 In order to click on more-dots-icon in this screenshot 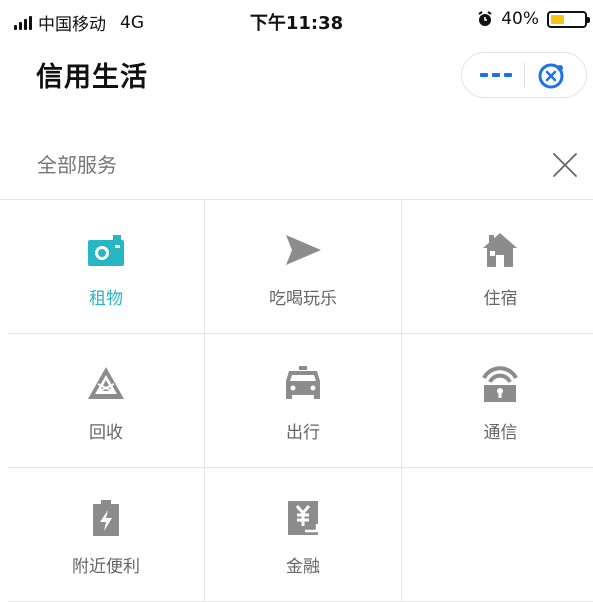, I will do `click(496, 75)`.